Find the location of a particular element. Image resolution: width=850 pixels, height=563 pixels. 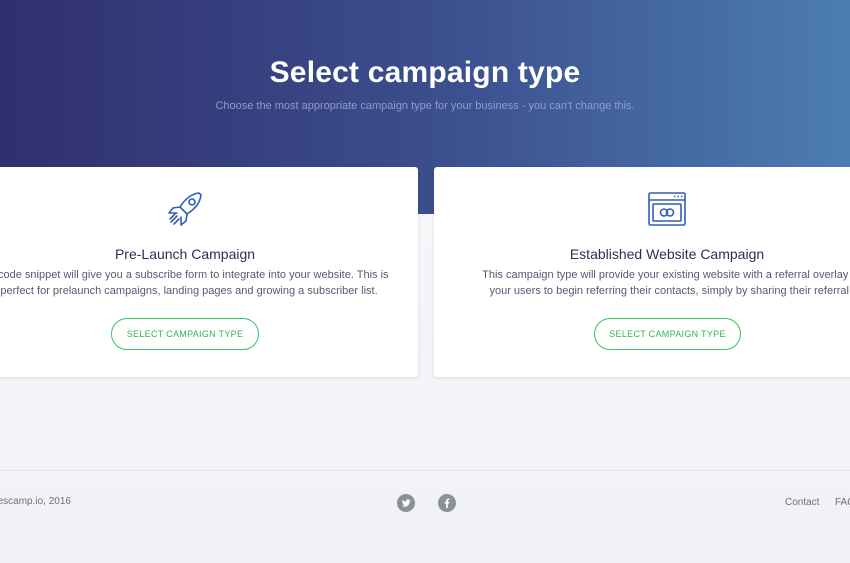

footer-divider is located at coordinates (425, 470).